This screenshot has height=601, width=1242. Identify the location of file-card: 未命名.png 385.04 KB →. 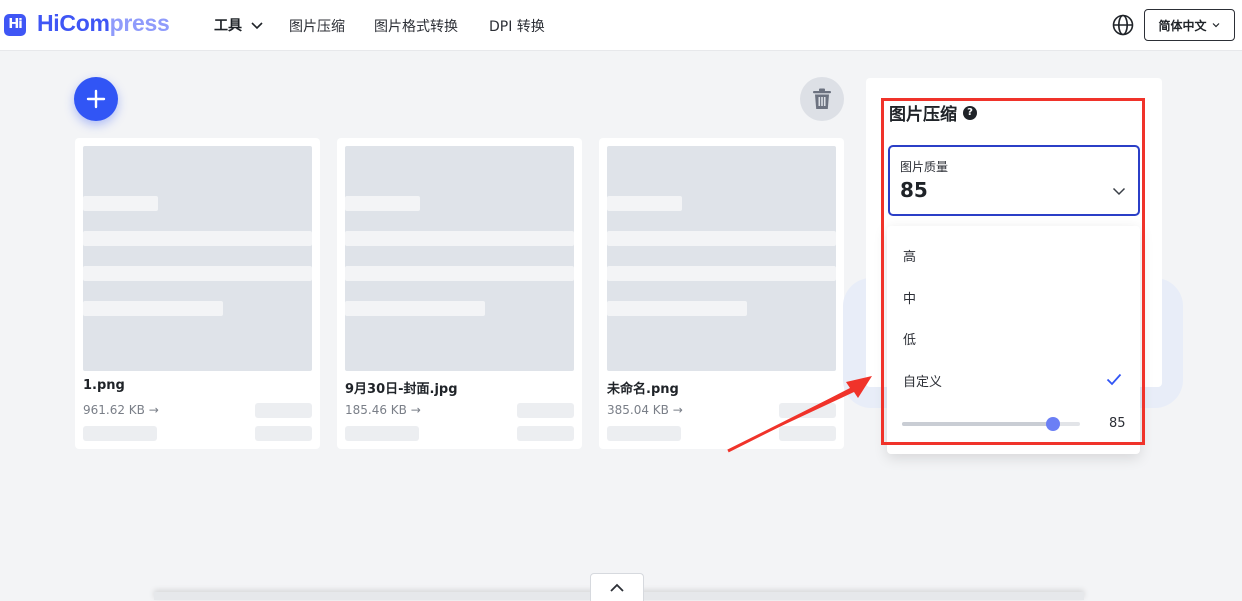
(721, 293).